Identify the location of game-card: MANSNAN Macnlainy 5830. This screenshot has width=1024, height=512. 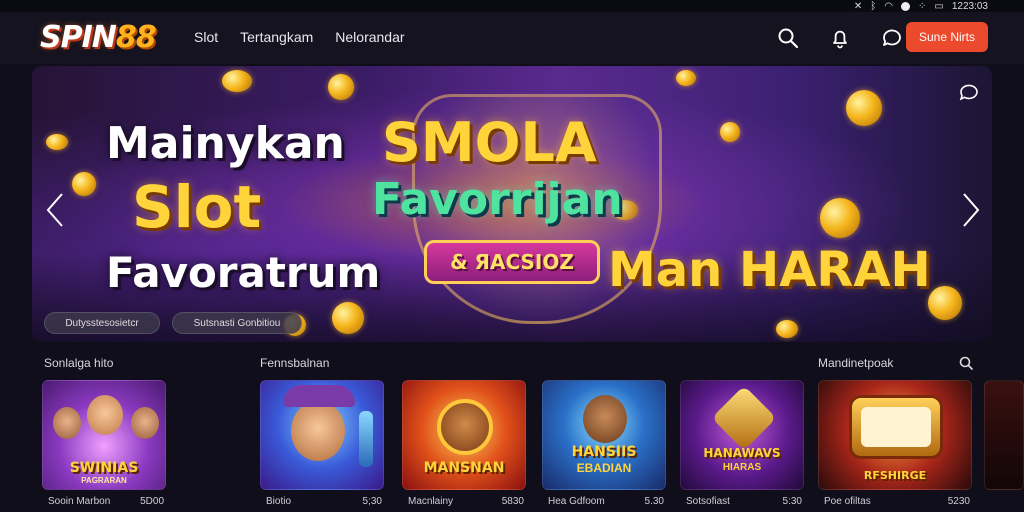
(464, 446).